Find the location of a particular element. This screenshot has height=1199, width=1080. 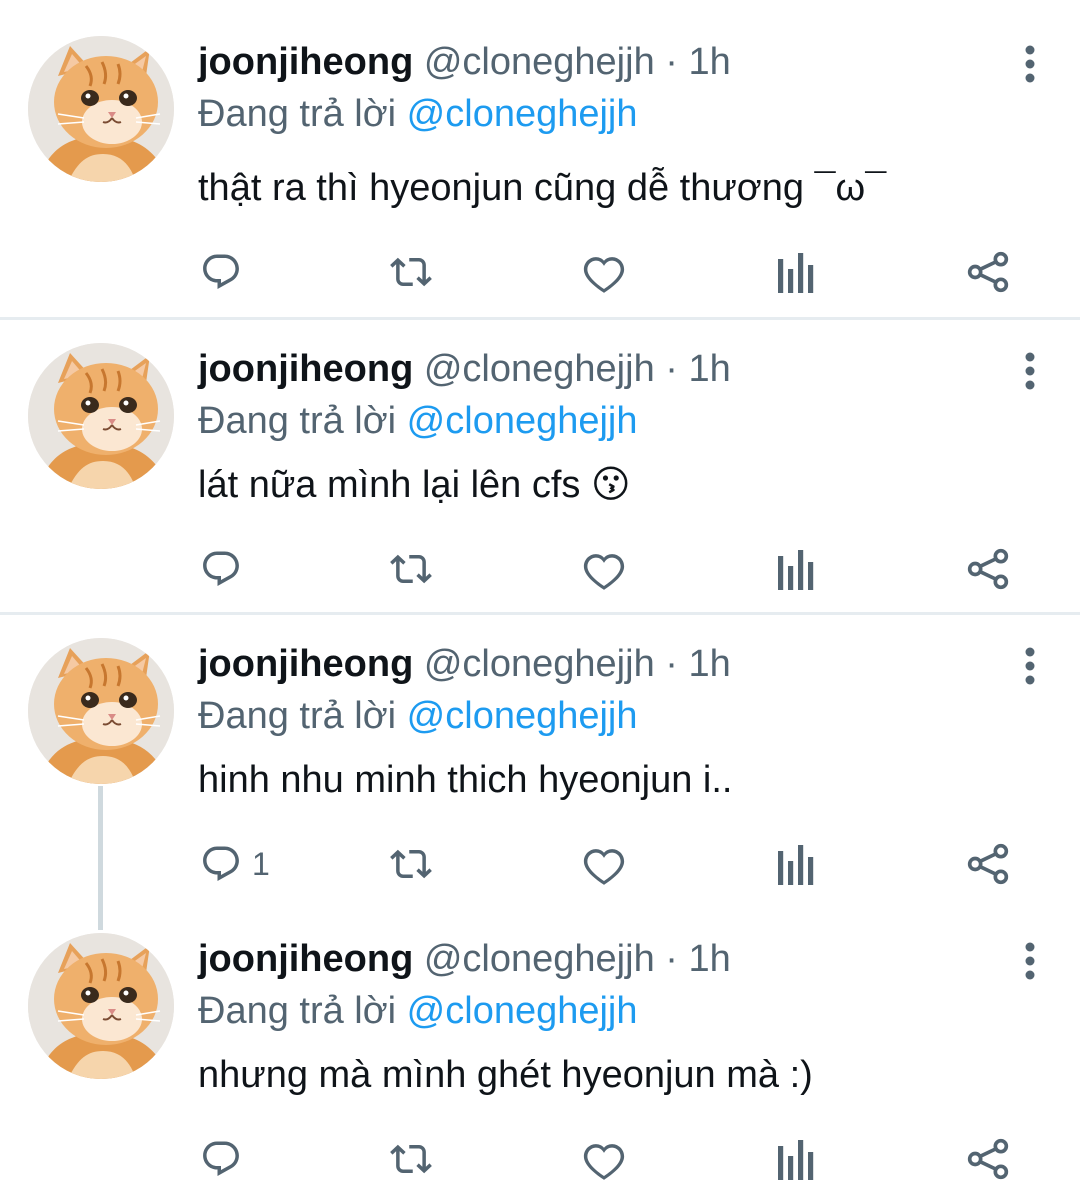

reply-button: 1 is located at coordinates (235, 864).